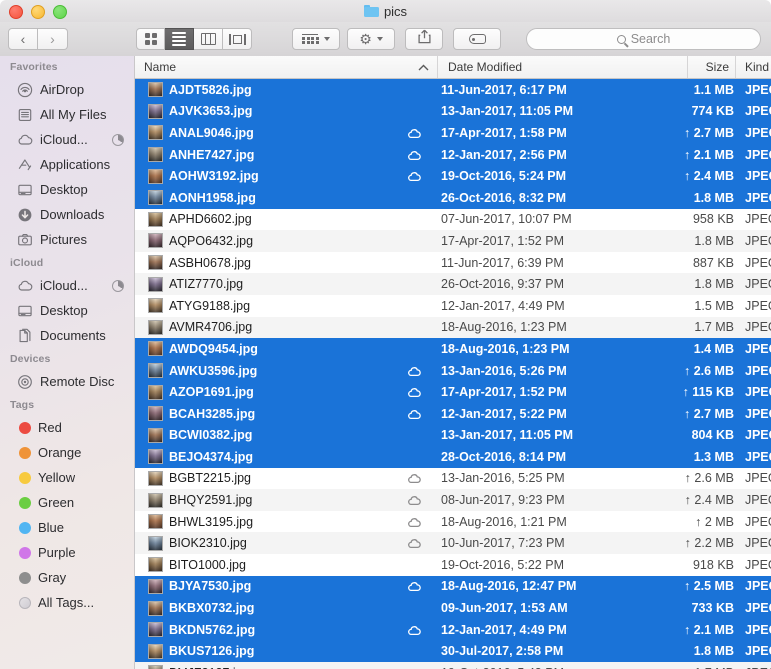 The image size is (771, 669). I want to click on column-view-button, so click(208, 39).